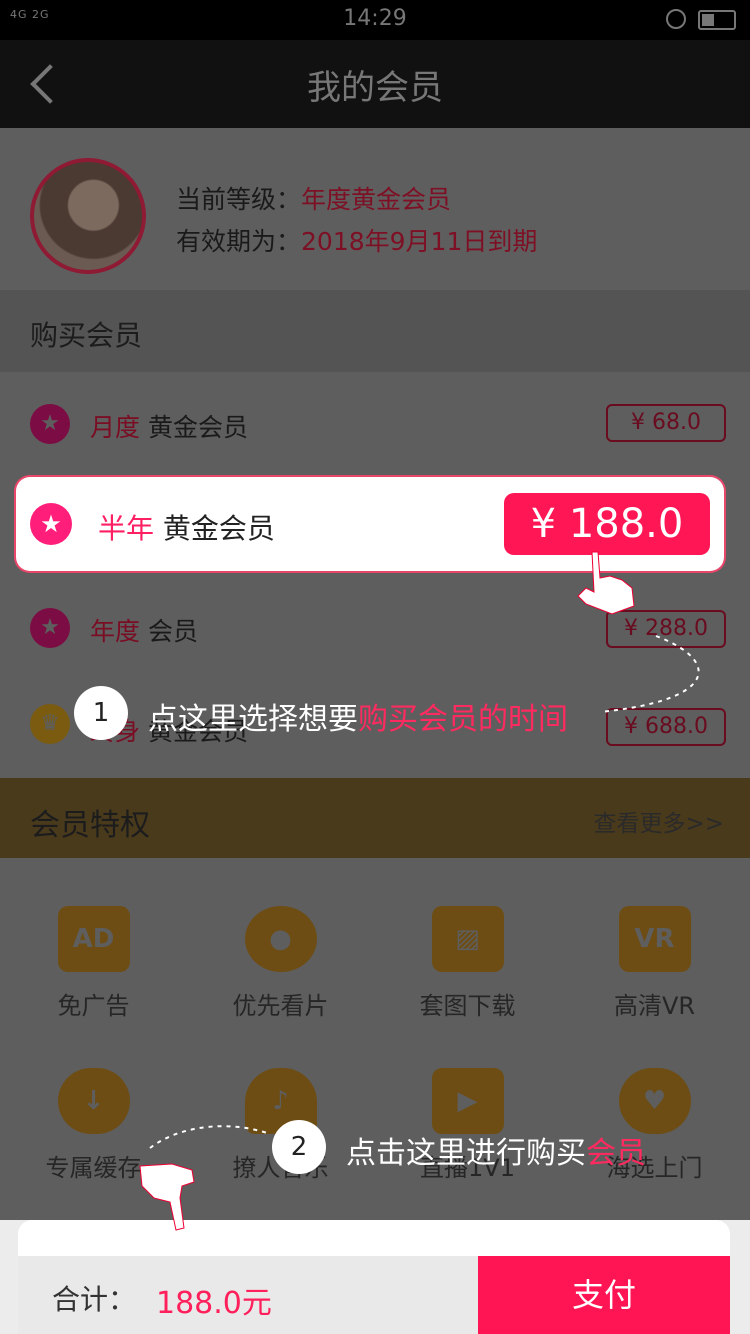  What do you see at coordinates (358, 719) in the screenshot?
I see `step1-hint: 点这里选择想要购买会员的时间` at bounding box center [358, 719].